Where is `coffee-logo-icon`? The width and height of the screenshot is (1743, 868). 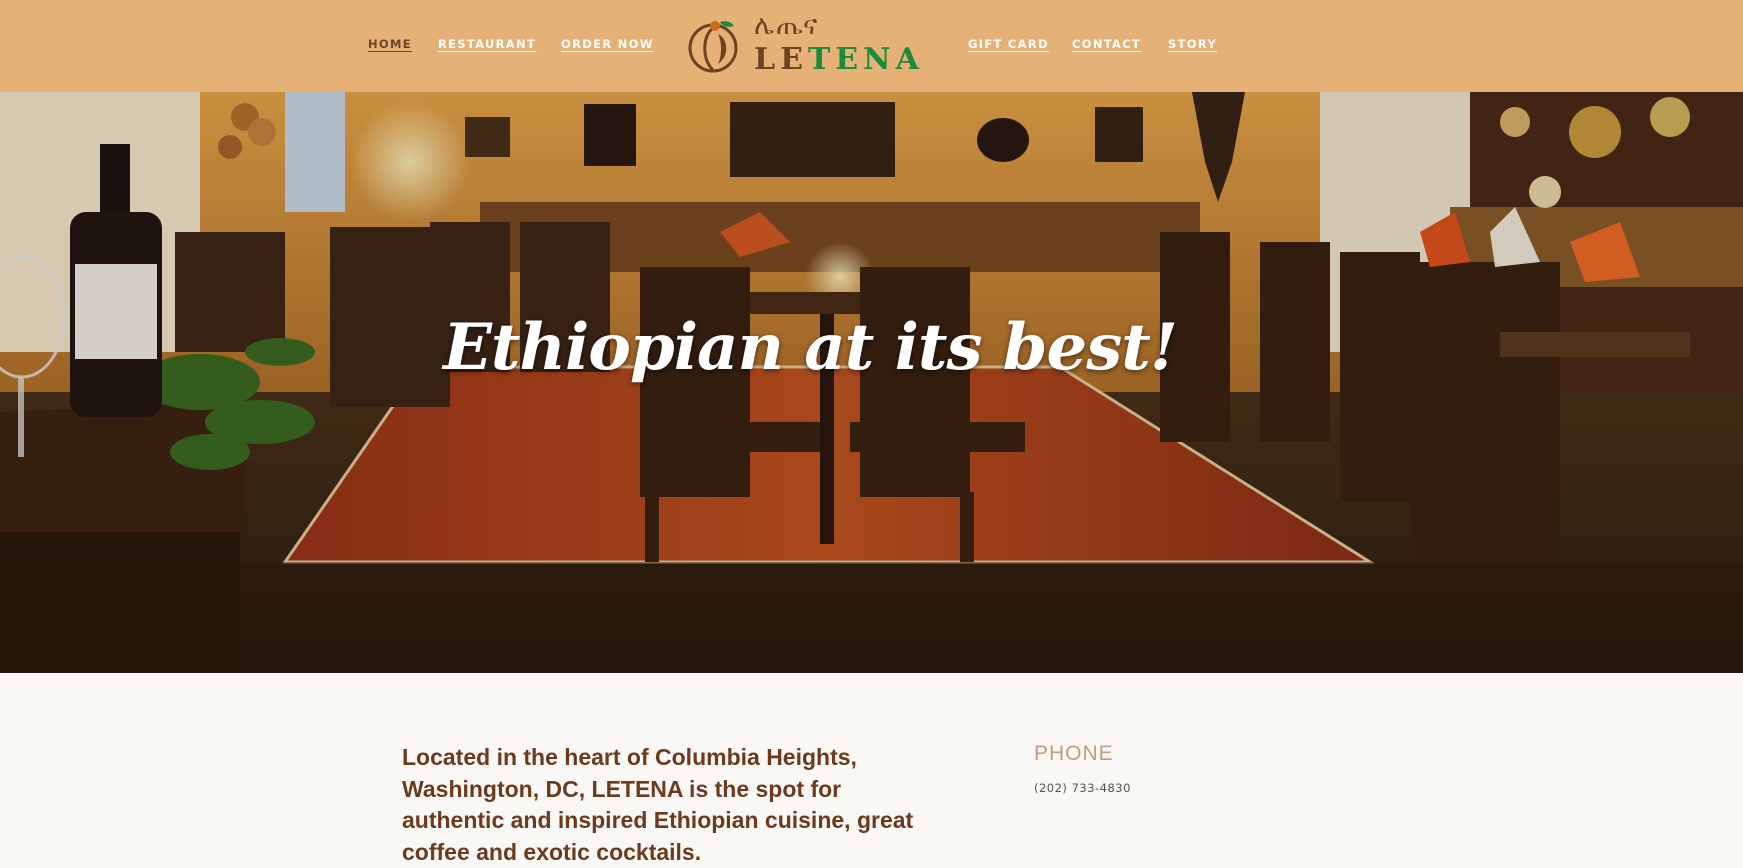
coffee-logo-icon is located at coordinates (713, 47).